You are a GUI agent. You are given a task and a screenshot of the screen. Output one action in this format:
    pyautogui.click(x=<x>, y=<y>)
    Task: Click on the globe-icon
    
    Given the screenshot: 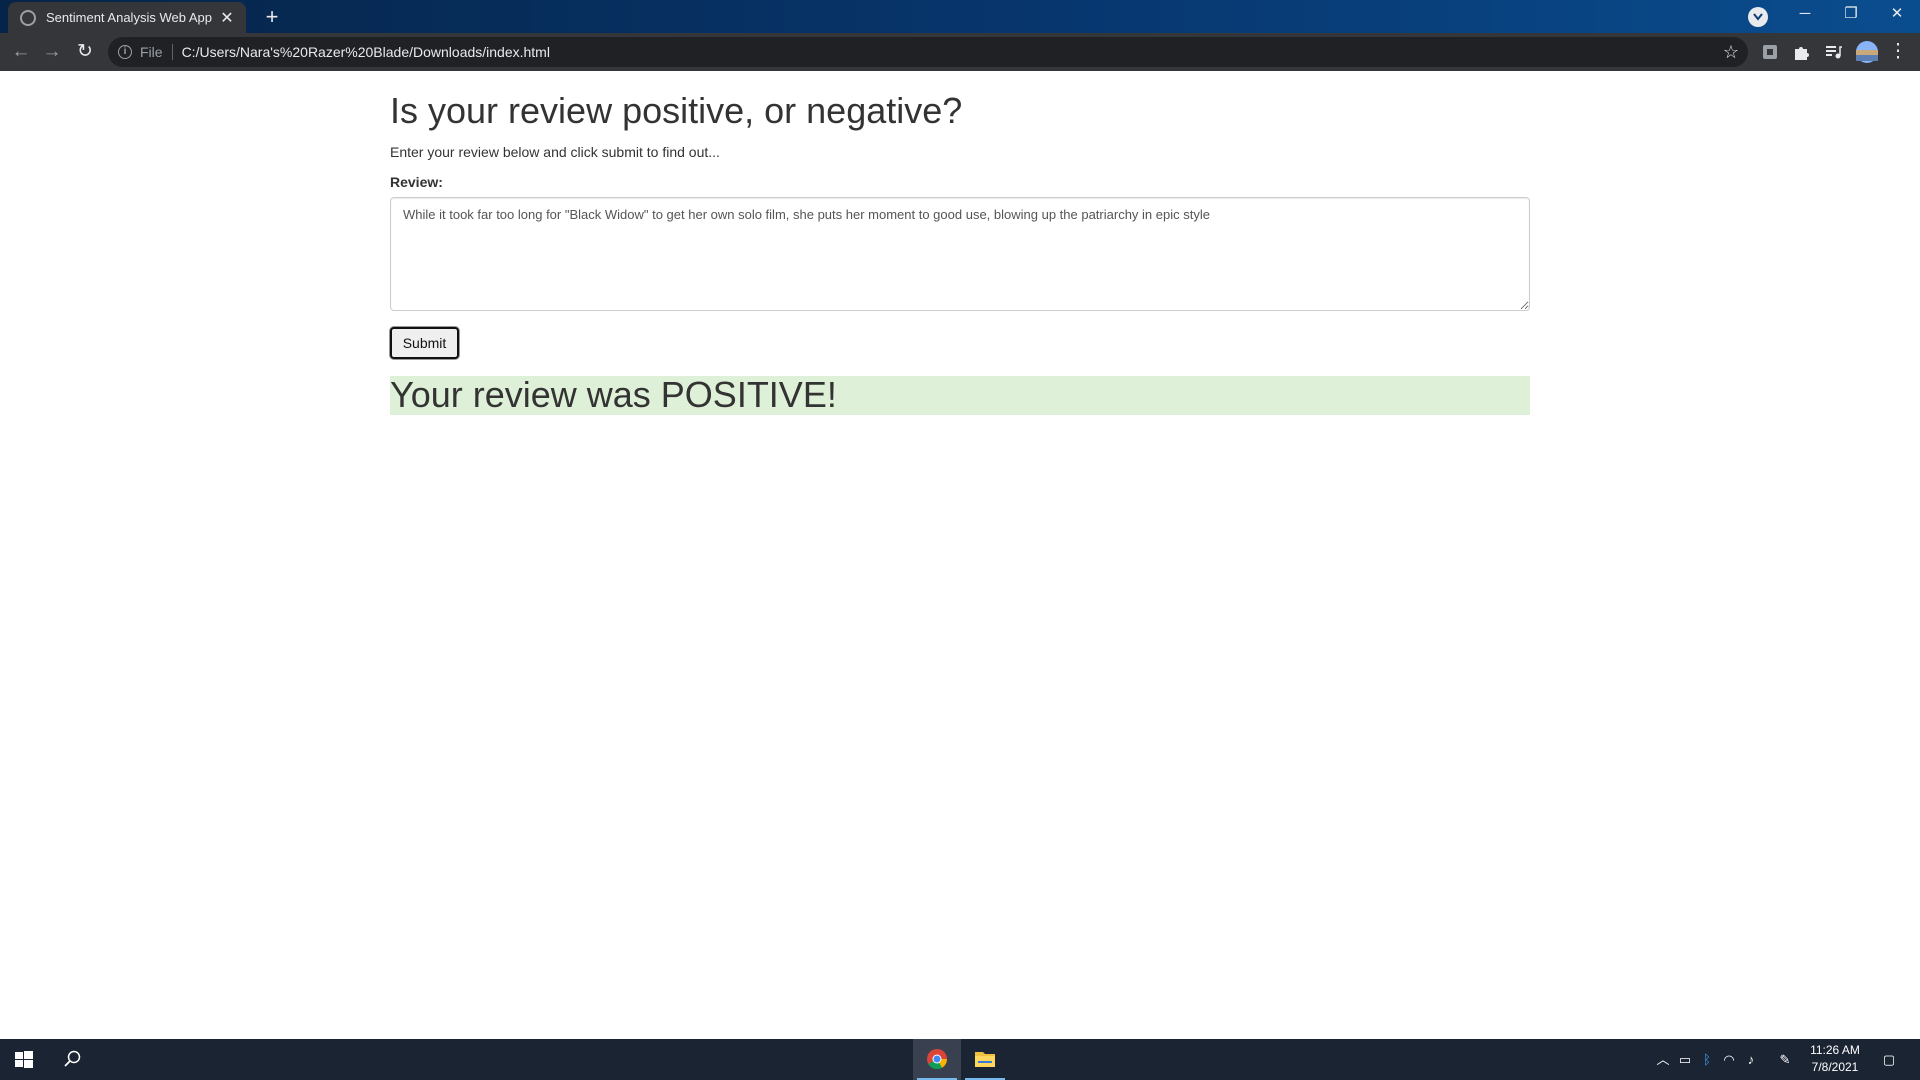 What is the action you would take?
    pyautogui.click(x=28, y=17)
    